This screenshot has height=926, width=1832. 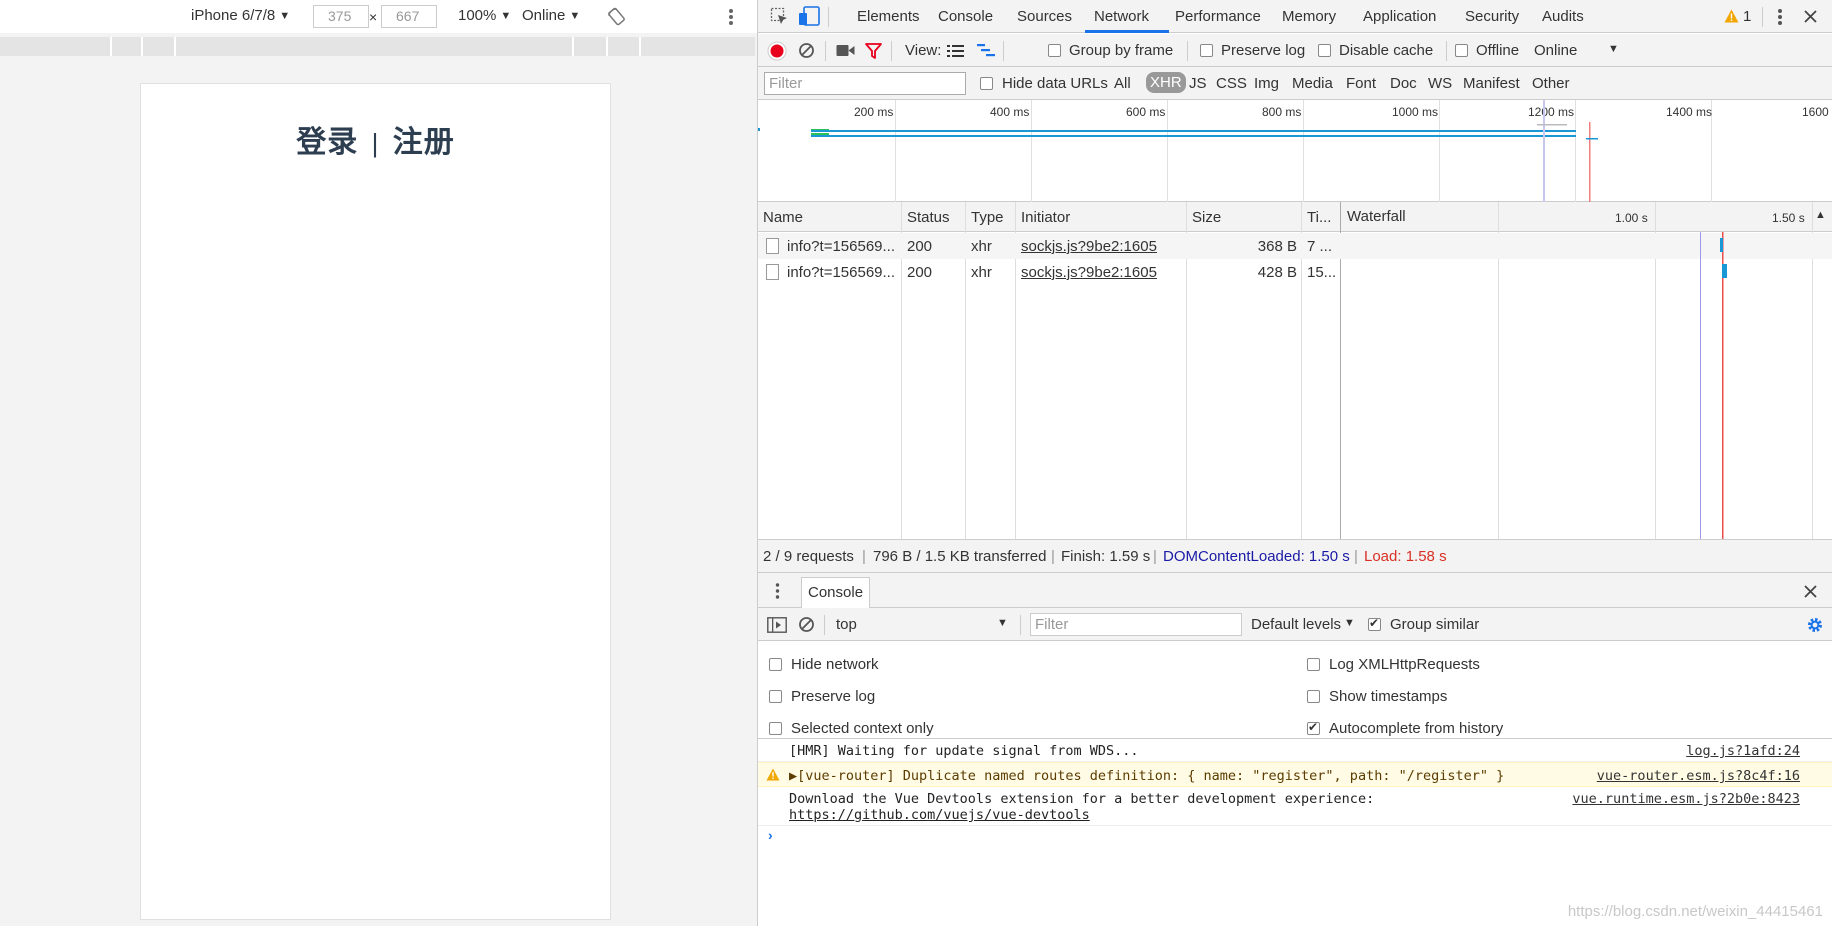 I want to click on network-throttle-select: Online ▼, so click(x=551, y=15).